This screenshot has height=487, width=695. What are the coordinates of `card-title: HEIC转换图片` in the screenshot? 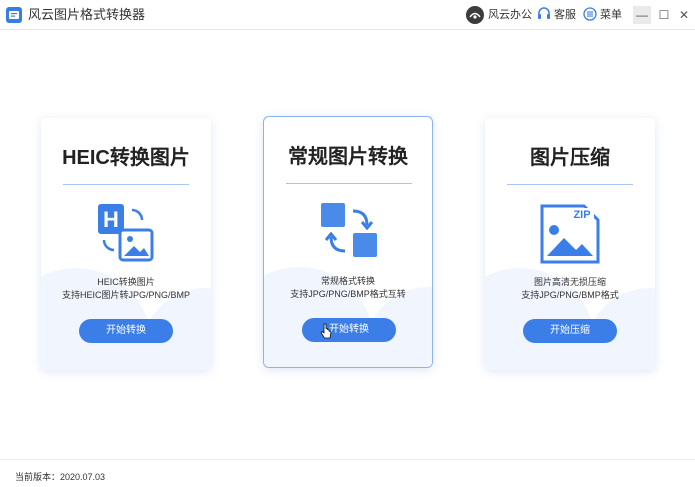 It's located at (126, 158).